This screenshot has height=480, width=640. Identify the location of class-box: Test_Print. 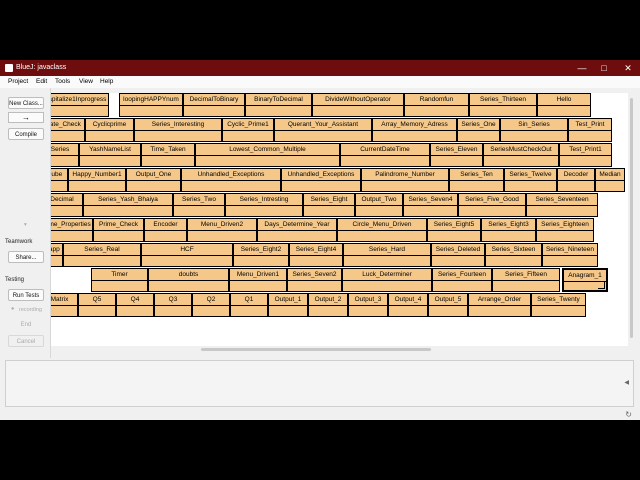
(590, 130).